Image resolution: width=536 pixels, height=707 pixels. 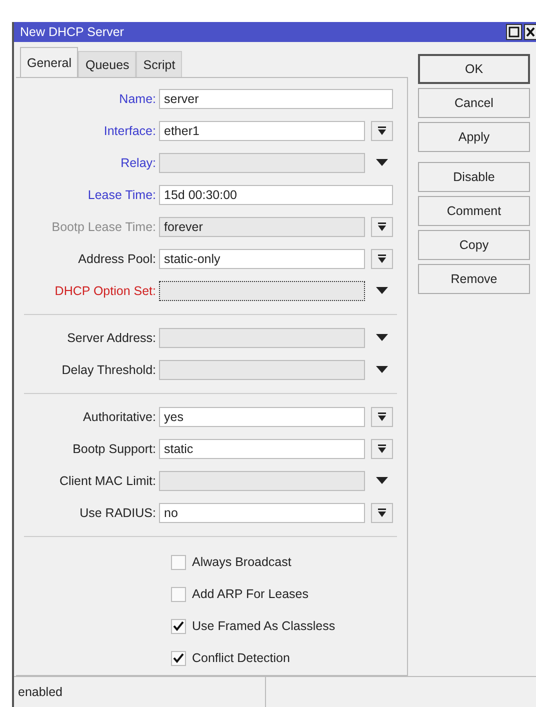 What do you see at coordinates (107, 481) in the screenshot?
I see `field-label: Client MAC Limit:` at bounding box center [107, 481].